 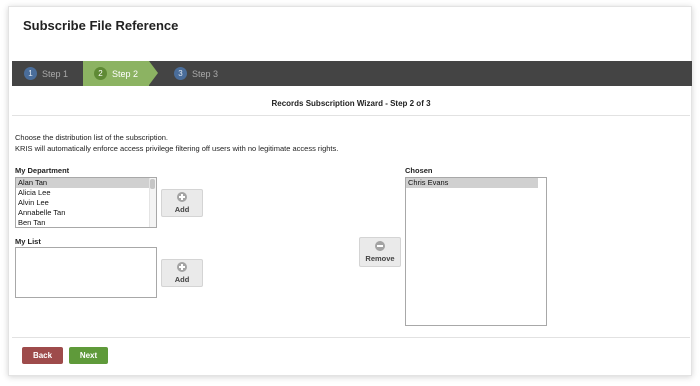 I want to click on page-title: Subscribe File Reference, so click(x=101, y=25).